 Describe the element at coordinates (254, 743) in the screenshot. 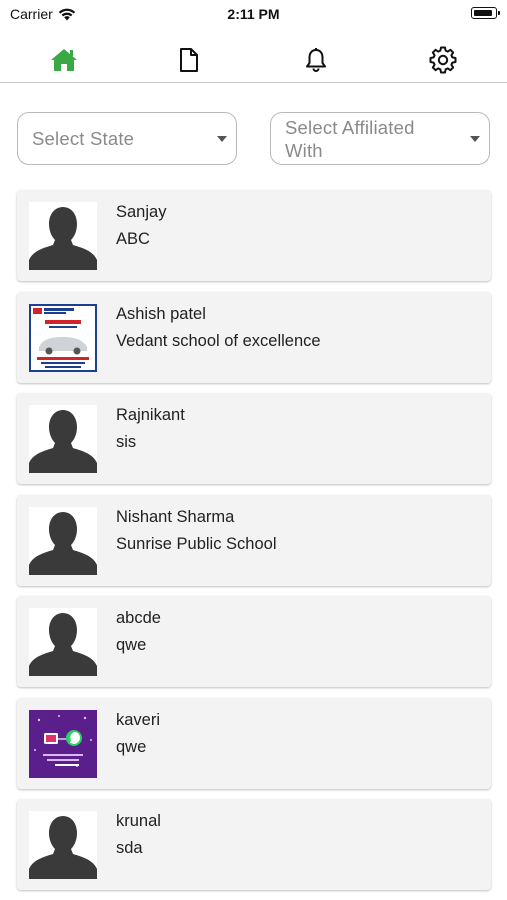

I see `list-item: kaveri qwe` at that location.